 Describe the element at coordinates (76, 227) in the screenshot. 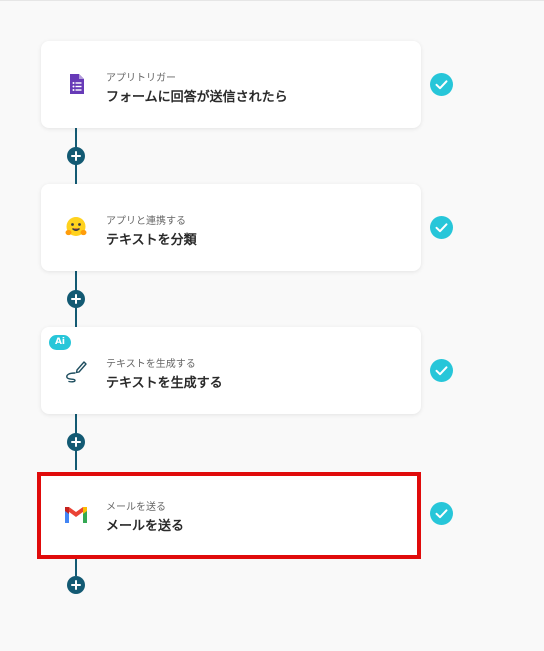

I see `hugging-face-icon` at that location.